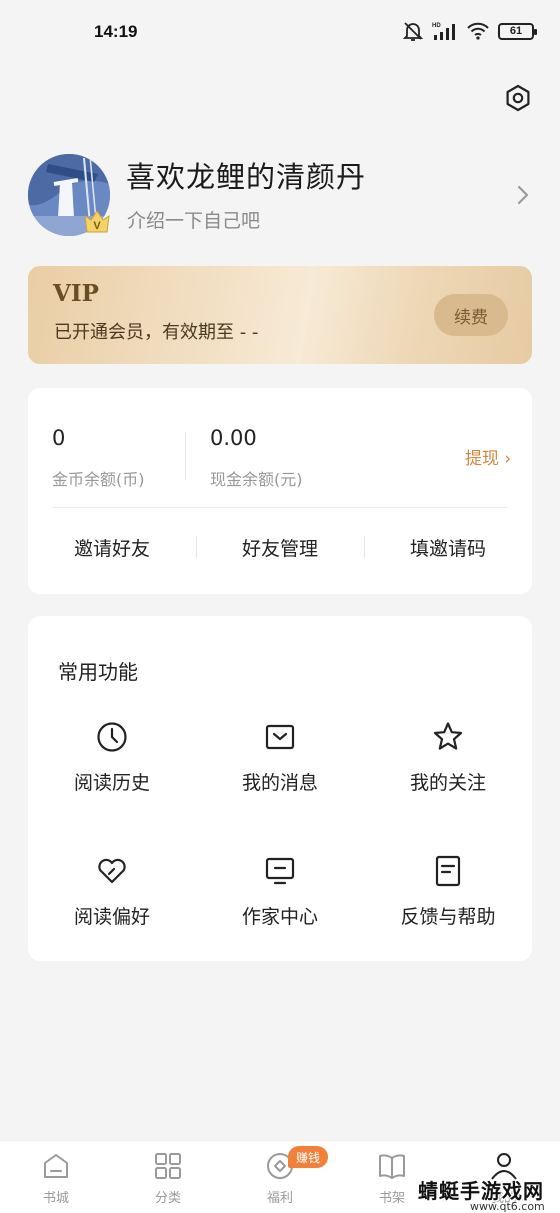 The width and height of the screenshot is (560, 1213). What do you see at coordinates (308, 1157) in the screenshot?
I see `earn-badge: 赚钱` at bounding box center [308, 1157].